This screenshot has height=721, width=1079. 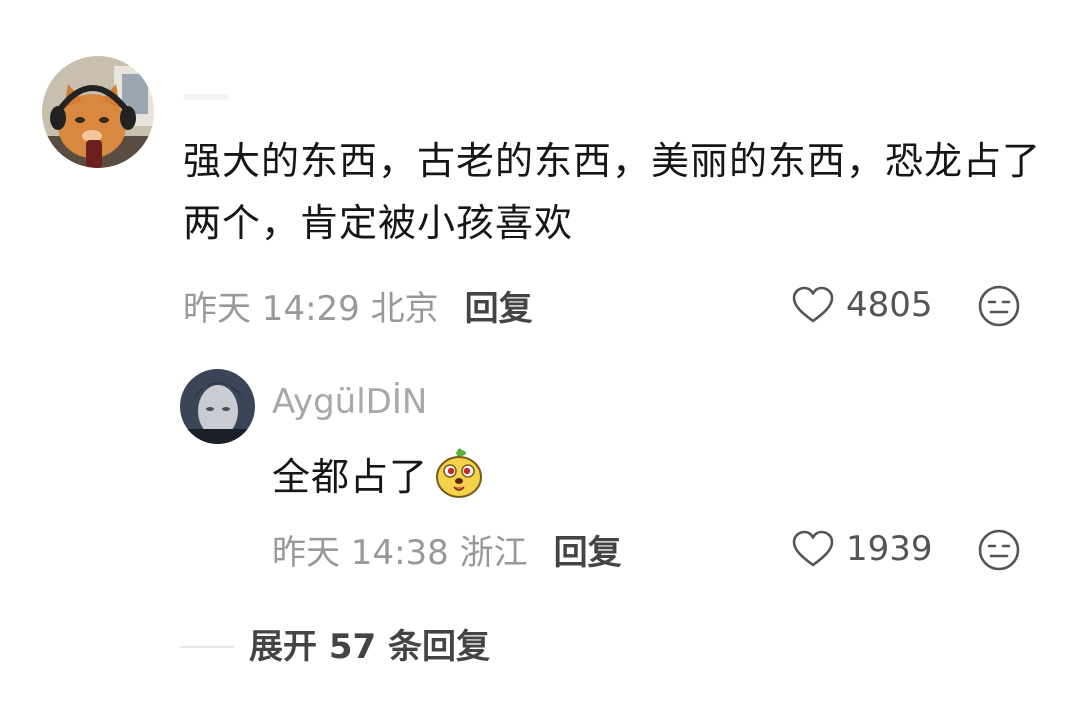 I want to click on username-placeholder, so click(x=206, y=97).